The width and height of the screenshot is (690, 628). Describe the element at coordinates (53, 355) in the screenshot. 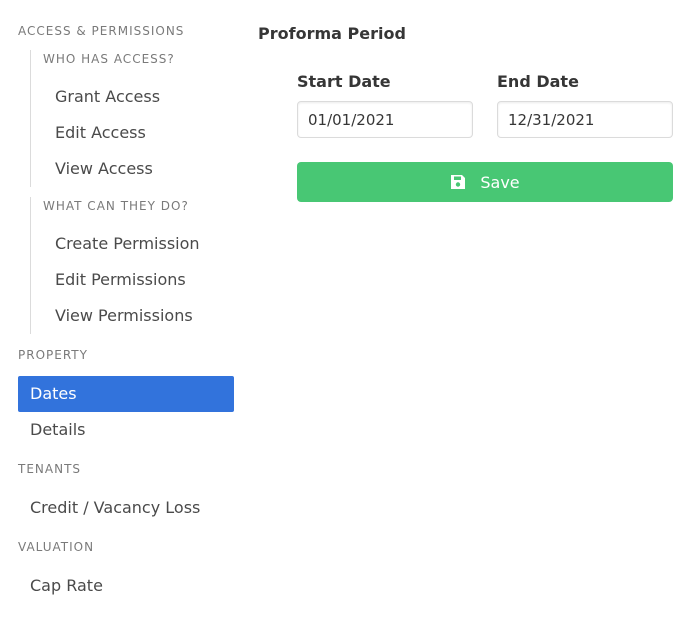

I see `section-label-property: PROPERTY` at that location.